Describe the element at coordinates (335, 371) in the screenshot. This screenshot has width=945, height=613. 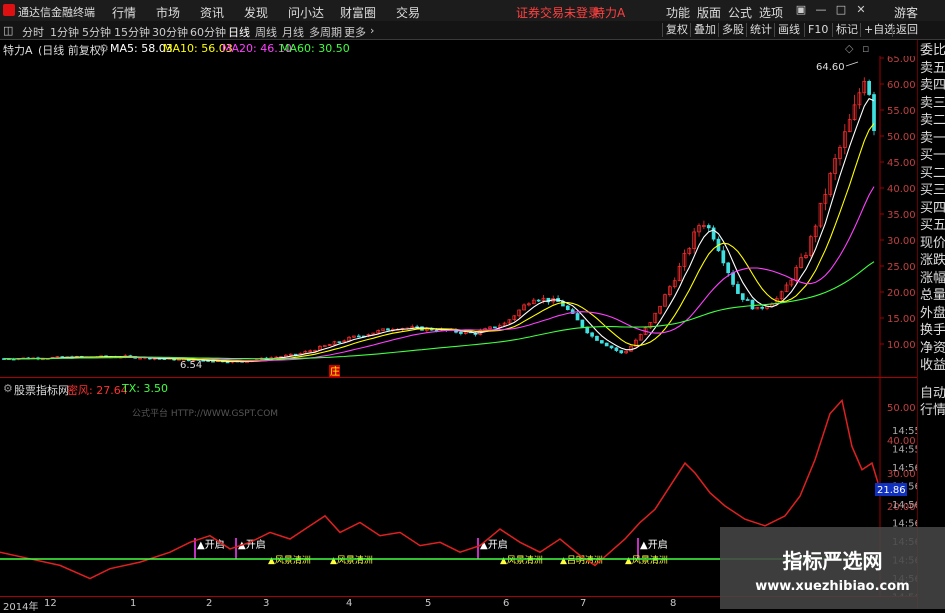
I see `event-marker: 庄` at that location.